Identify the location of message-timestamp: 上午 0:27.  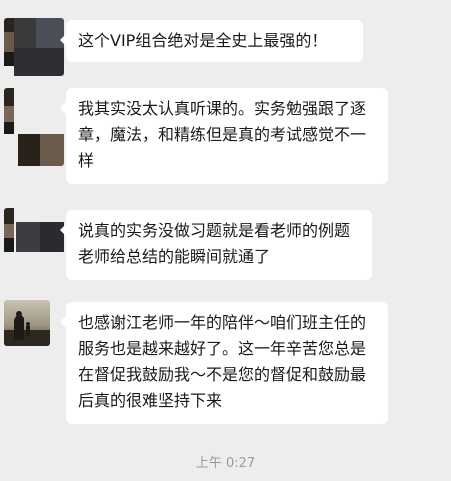
(225, 463).